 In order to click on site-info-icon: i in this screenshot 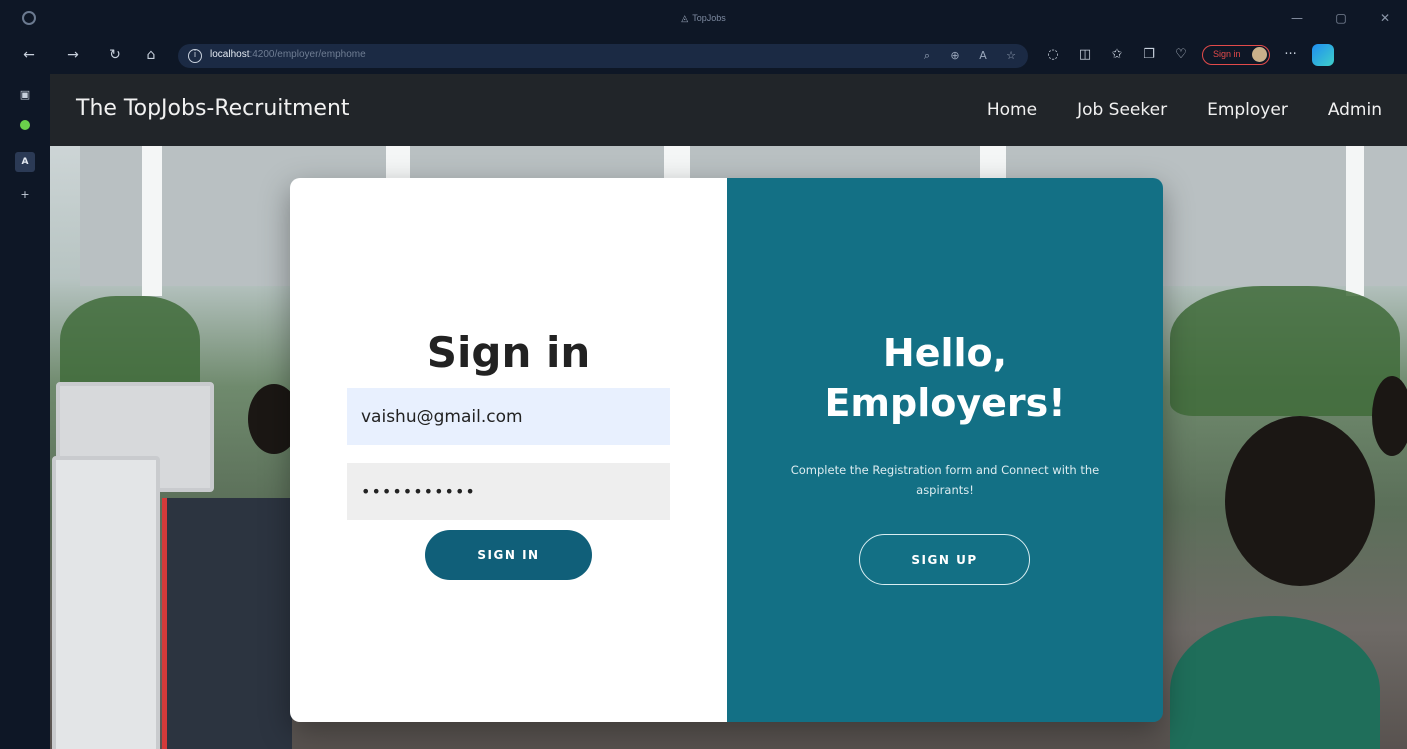, I will do `click(195, 56)`.